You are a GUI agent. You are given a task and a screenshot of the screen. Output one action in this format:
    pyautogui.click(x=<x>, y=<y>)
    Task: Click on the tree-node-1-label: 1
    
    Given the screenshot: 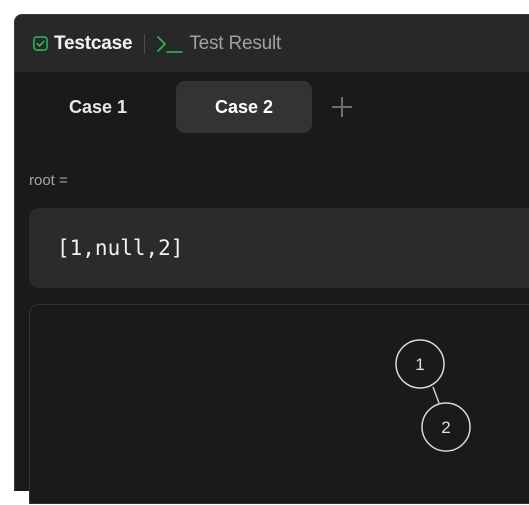 What is the action you would take?
    pyautogui.click(x=419, y=364)
    